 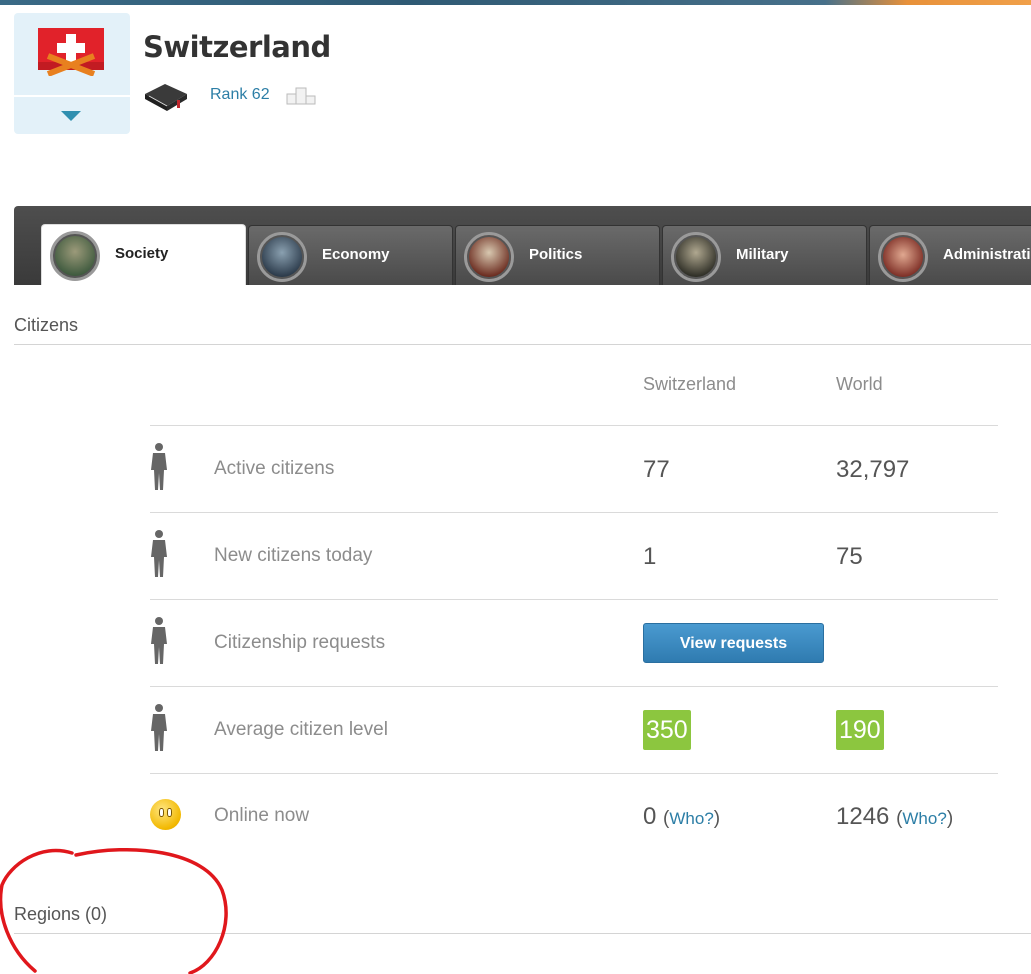 I want to click on economy-icon, so click(x=282, y=257).